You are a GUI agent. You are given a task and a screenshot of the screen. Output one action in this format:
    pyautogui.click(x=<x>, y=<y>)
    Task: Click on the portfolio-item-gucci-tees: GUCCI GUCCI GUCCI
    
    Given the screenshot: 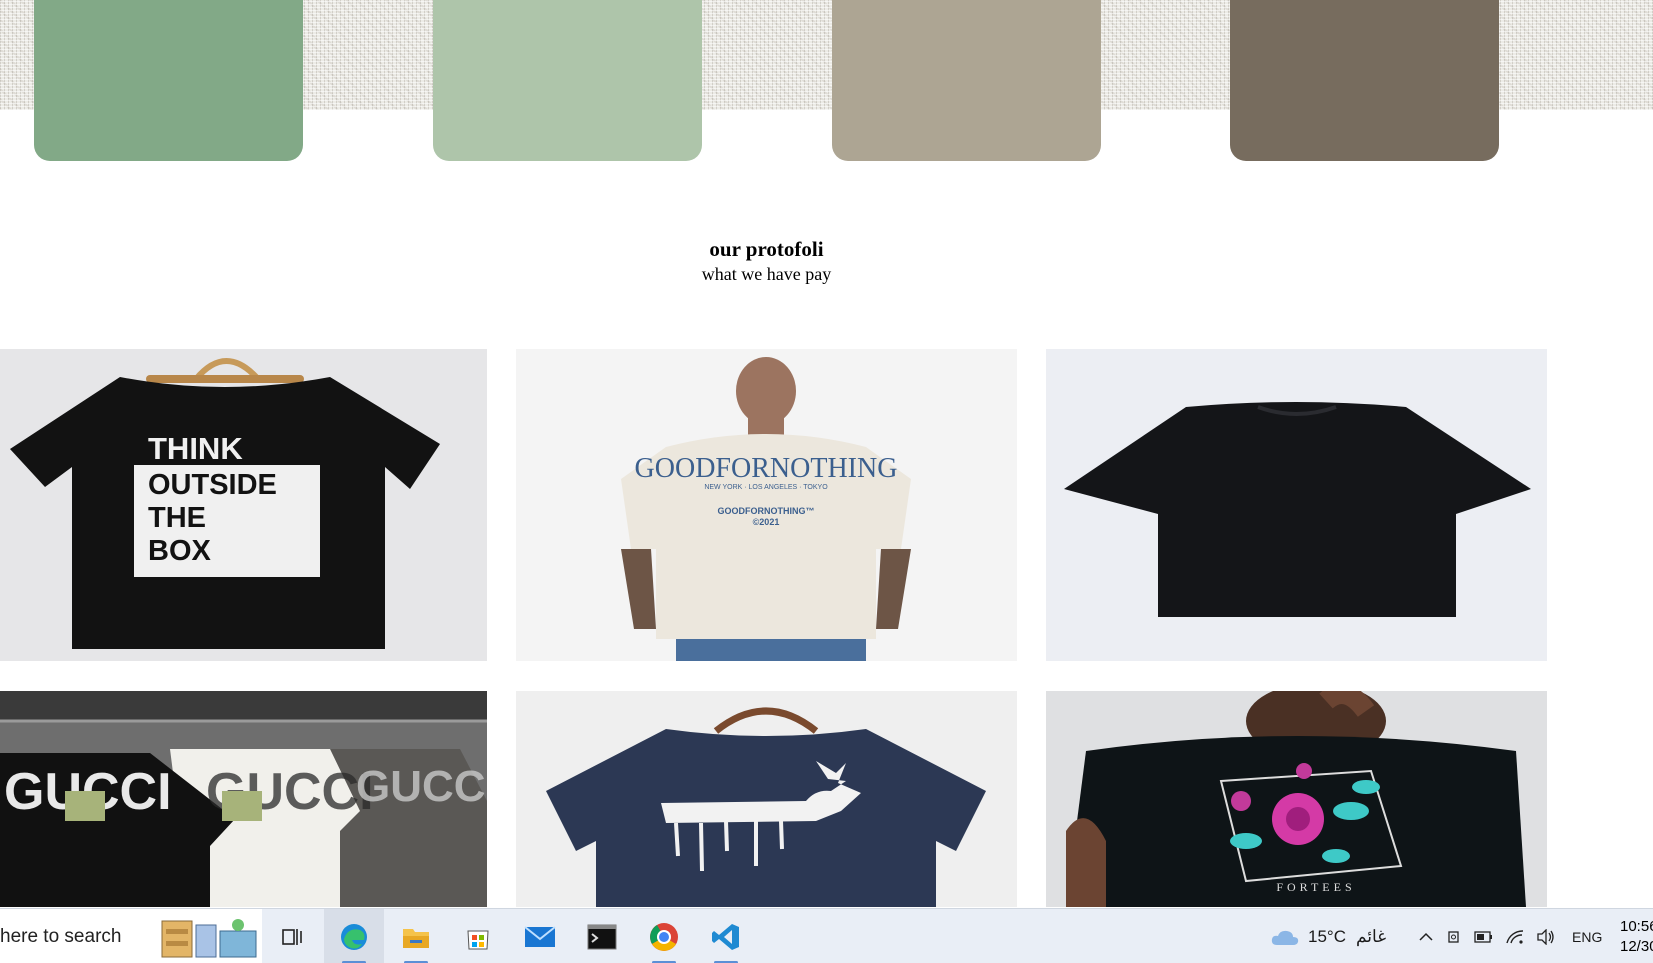 What is the action you would take?
    pyautogui.click(x=243, y=799)
    